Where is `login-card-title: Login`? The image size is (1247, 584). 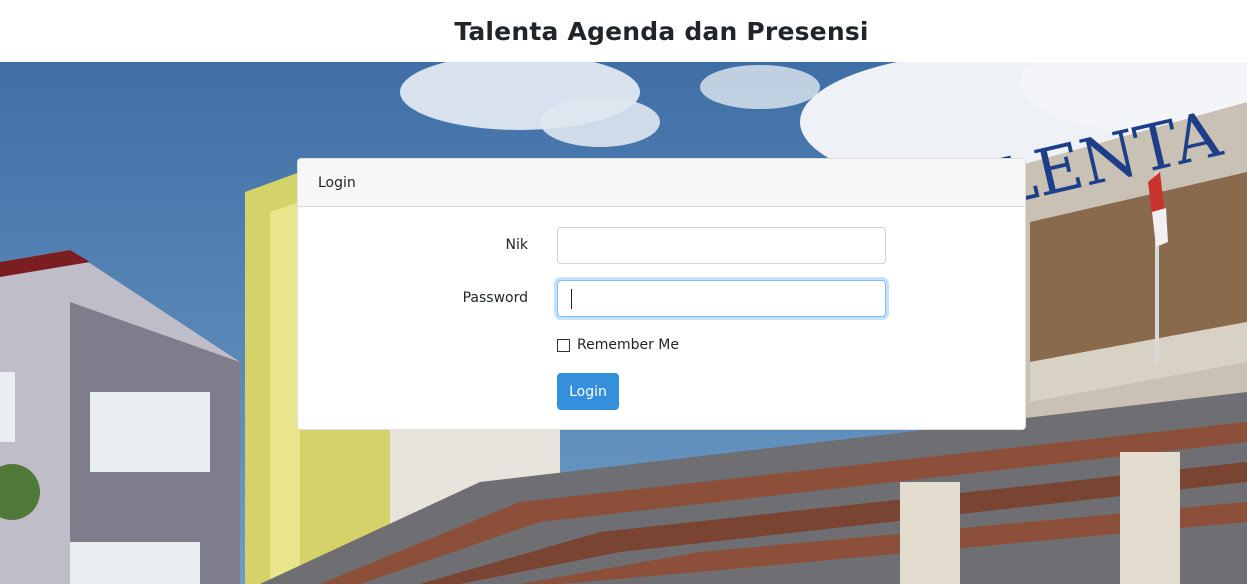
login-card-title: Login is located at coordinates (337, 182).